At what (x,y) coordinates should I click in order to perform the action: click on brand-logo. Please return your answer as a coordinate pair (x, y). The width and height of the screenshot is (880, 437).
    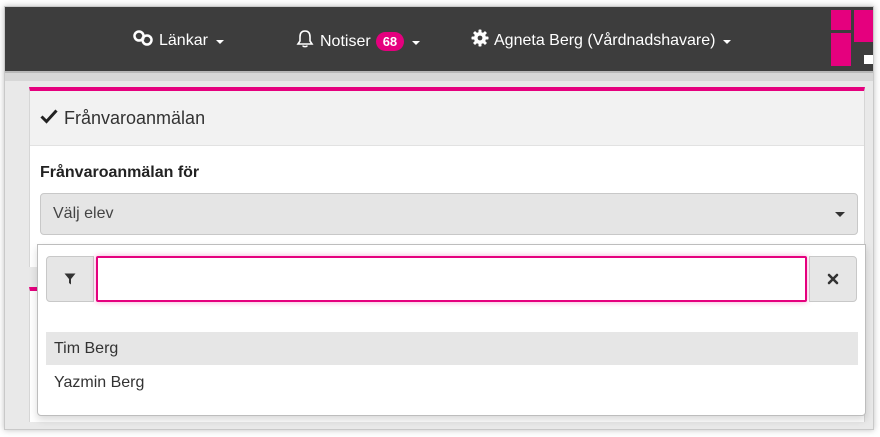
    Looking at the image, I should click on (852, 38).